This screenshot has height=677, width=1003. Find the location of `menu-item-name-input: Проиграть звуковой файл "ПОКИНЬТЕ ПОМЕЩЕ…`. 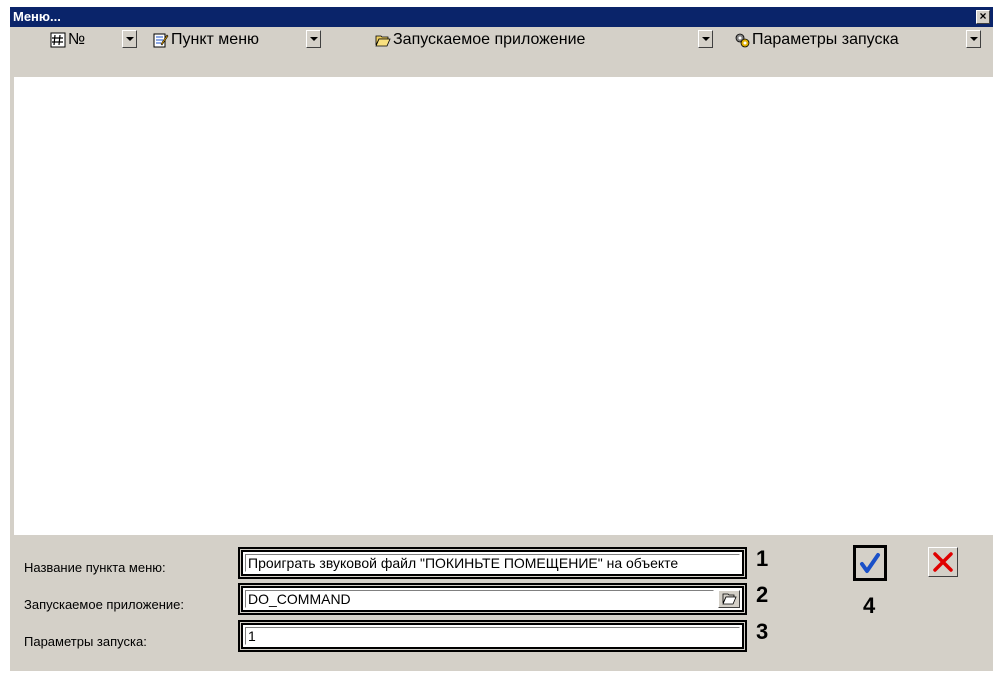

menu-item-name-input: Проиграть звуковой файл "ПОКИНЬТЕ ПОМЕЩЕ… is located at coordinates (492, 563).